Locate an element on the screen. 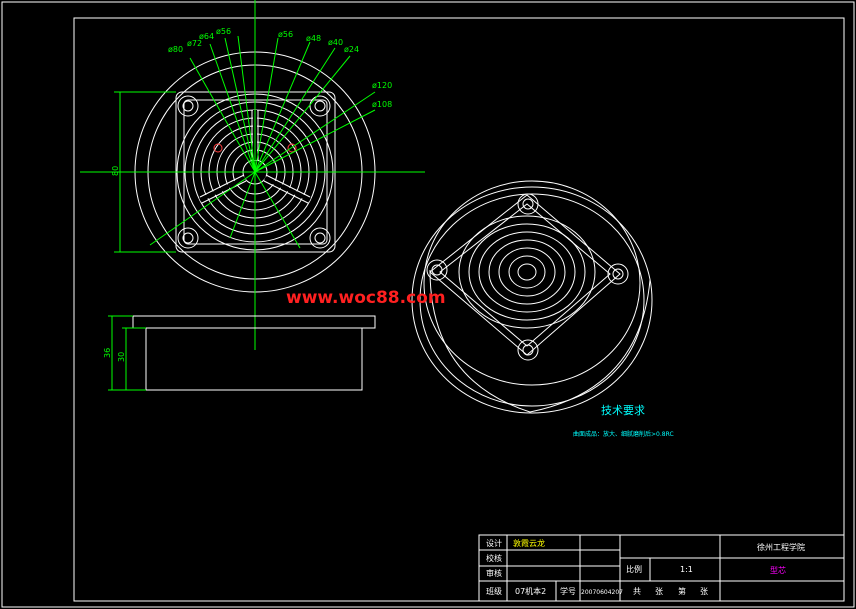  dim-h80: 80 is located at coordinates (115, 171).